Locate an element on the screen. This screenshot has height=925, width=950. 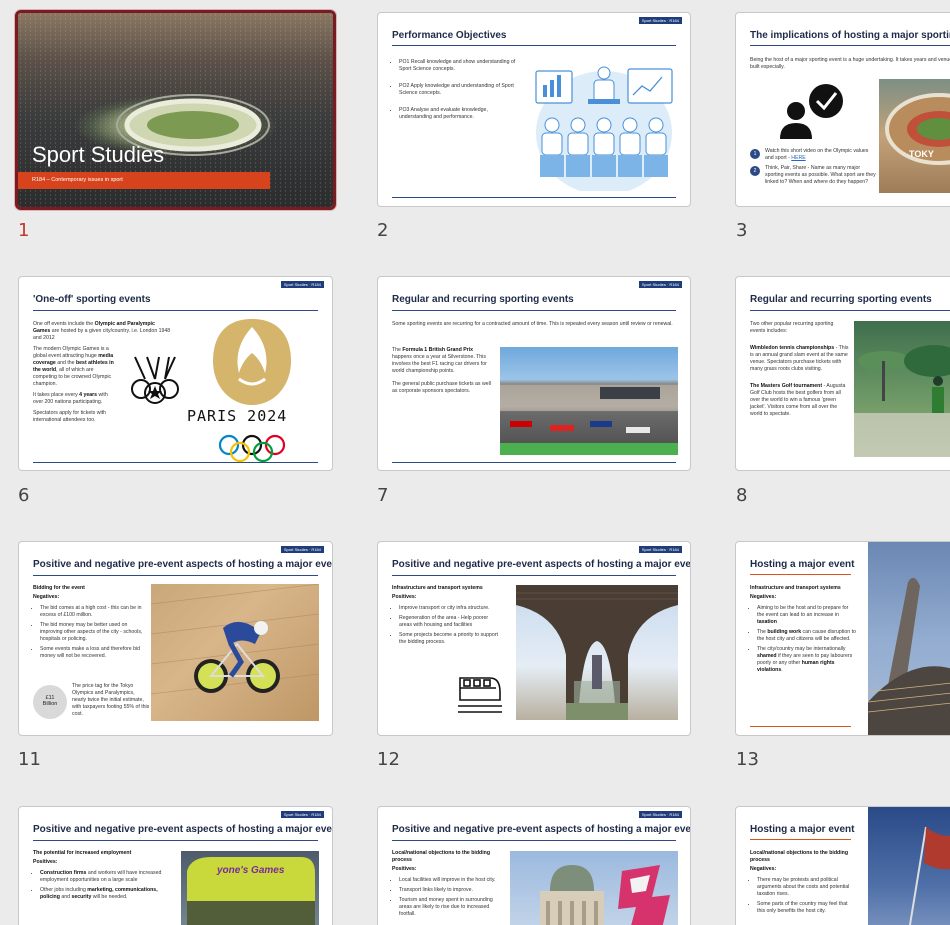
olympic-rings-icon is located at coordinates (252, 448).